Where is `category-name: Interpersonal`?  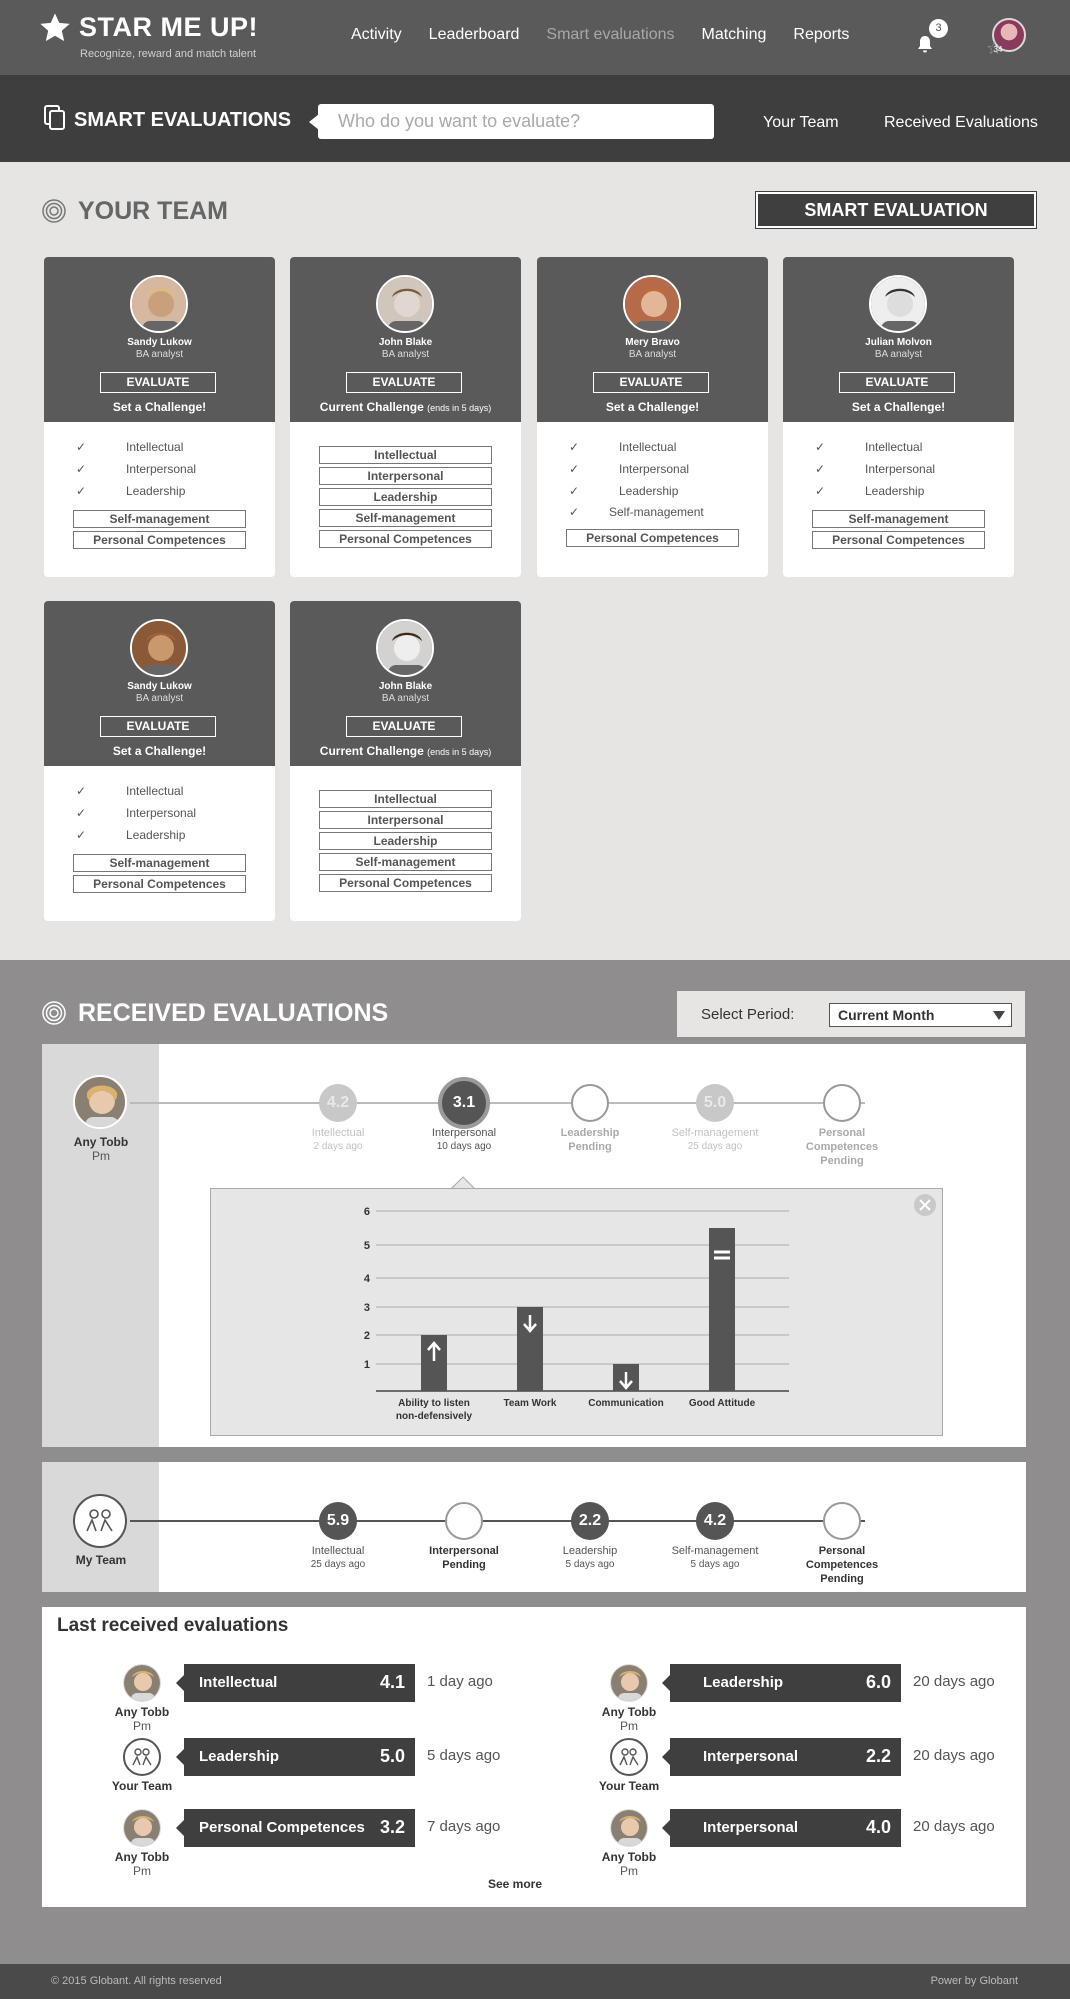 category-name: Interpersonal is located at coordinates (464, 1133).